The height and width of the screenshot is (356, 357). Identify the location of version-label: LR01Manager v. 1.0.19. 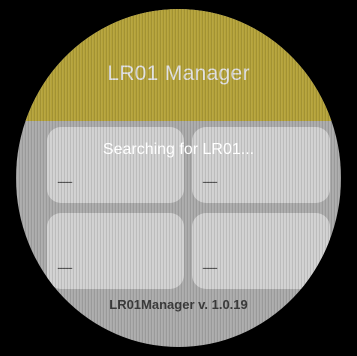
(178, 304).